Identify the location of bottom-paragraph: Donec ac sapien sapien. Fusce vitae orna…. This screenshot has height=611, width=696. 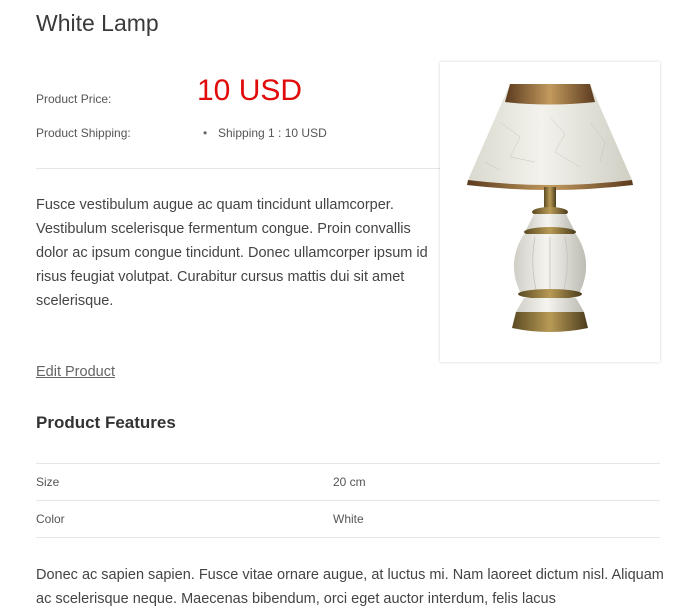
(350, 587).